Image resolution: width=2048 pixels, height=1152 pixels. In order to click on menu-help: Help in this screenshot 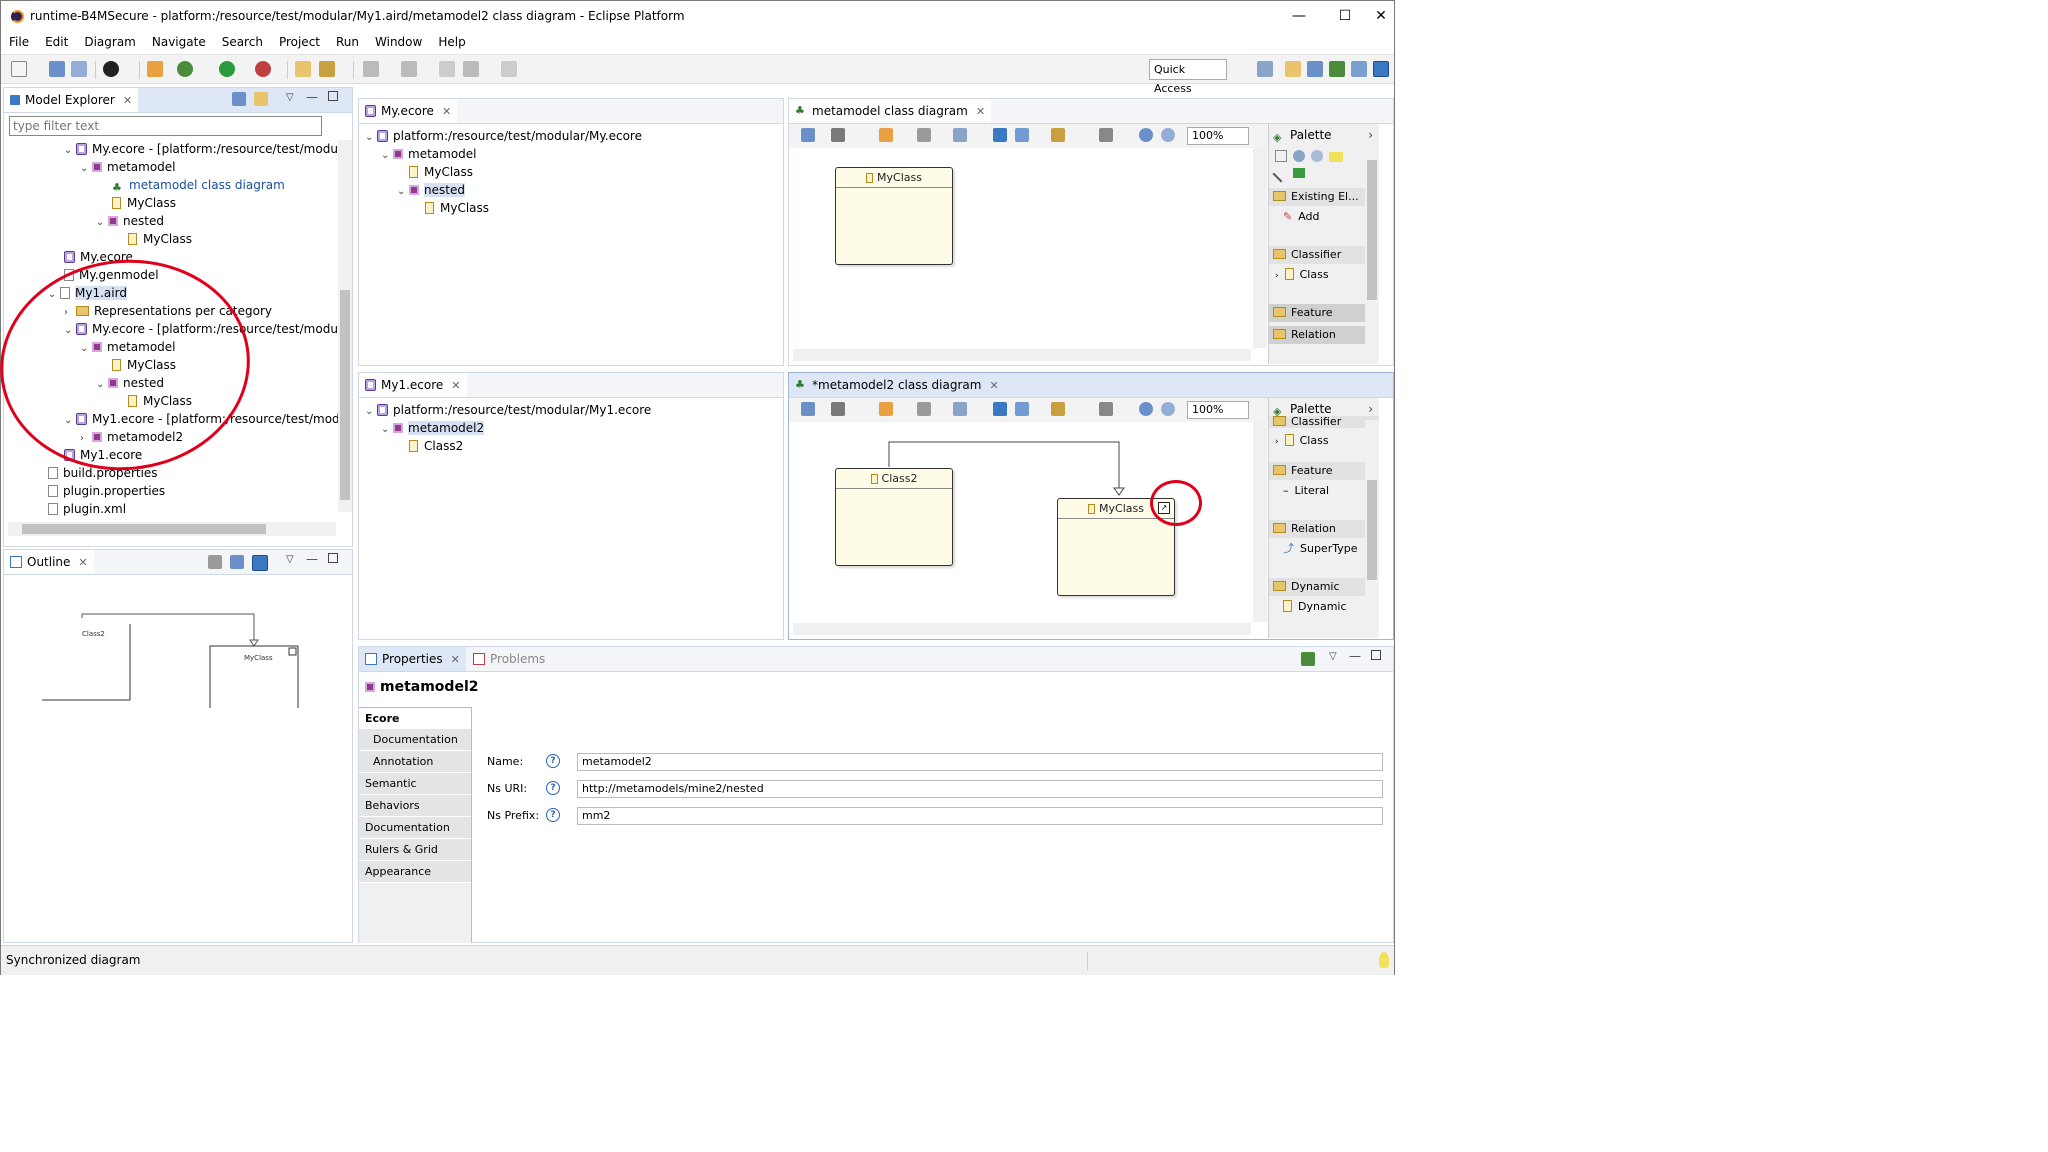, I will do `click(451, 42)`.